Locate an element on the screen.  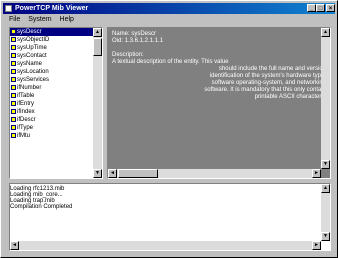
mib-tree-item: sysName is located at coordinates (56, 64).